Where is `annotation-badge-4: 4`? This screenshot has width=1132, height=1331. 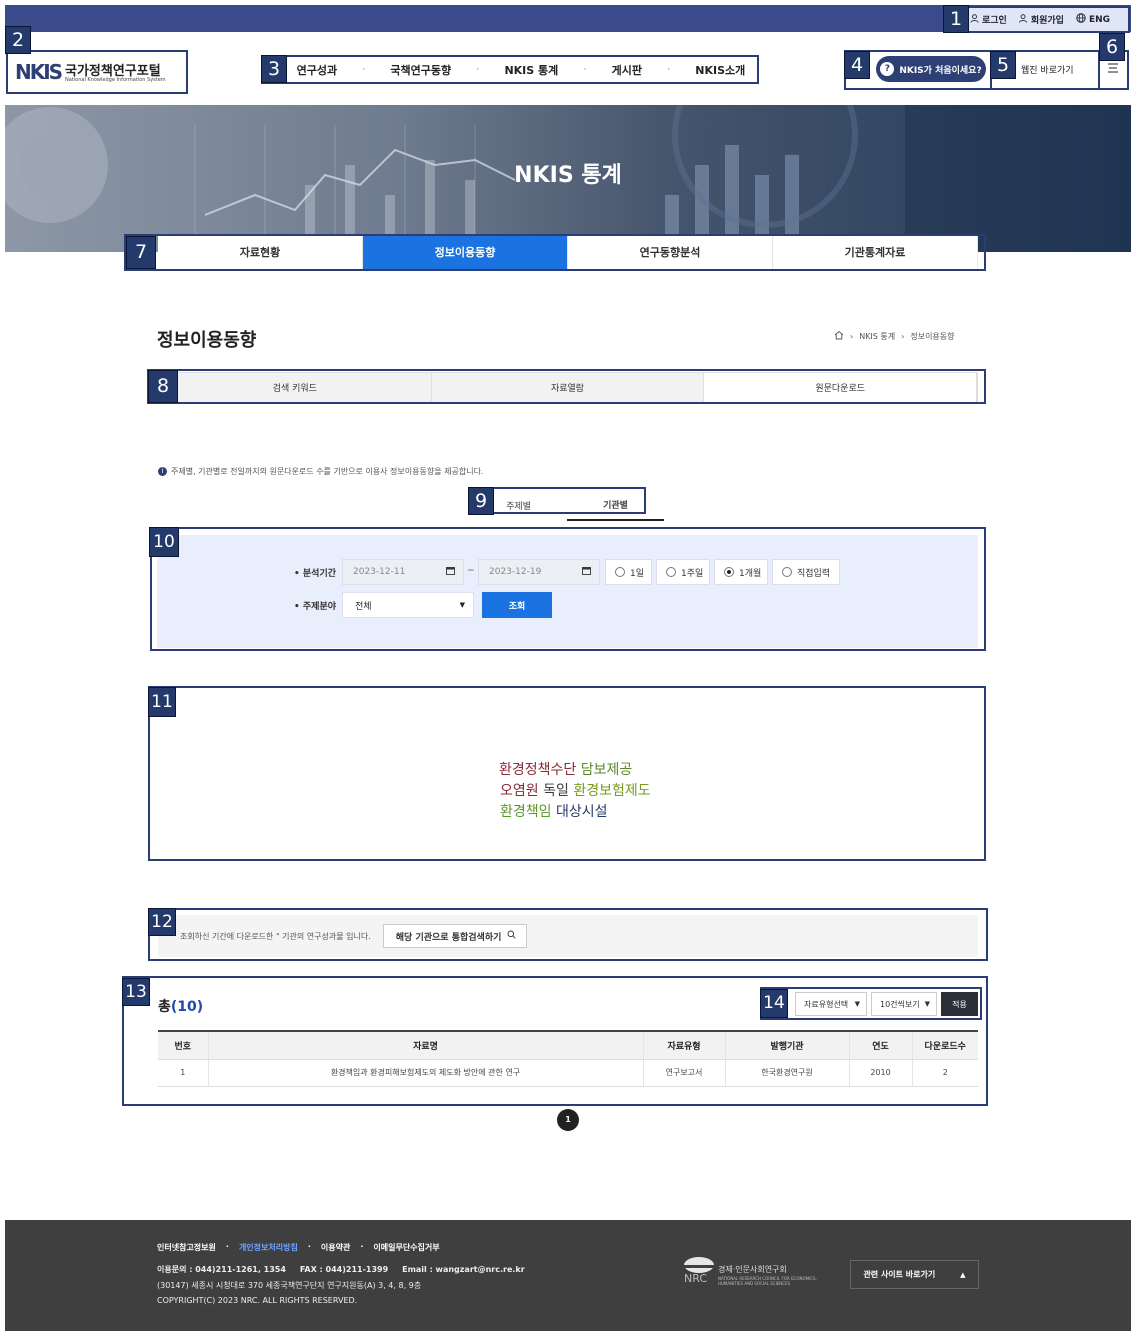 annotation-badge-4: 4 is located at coordinates (857, 65).